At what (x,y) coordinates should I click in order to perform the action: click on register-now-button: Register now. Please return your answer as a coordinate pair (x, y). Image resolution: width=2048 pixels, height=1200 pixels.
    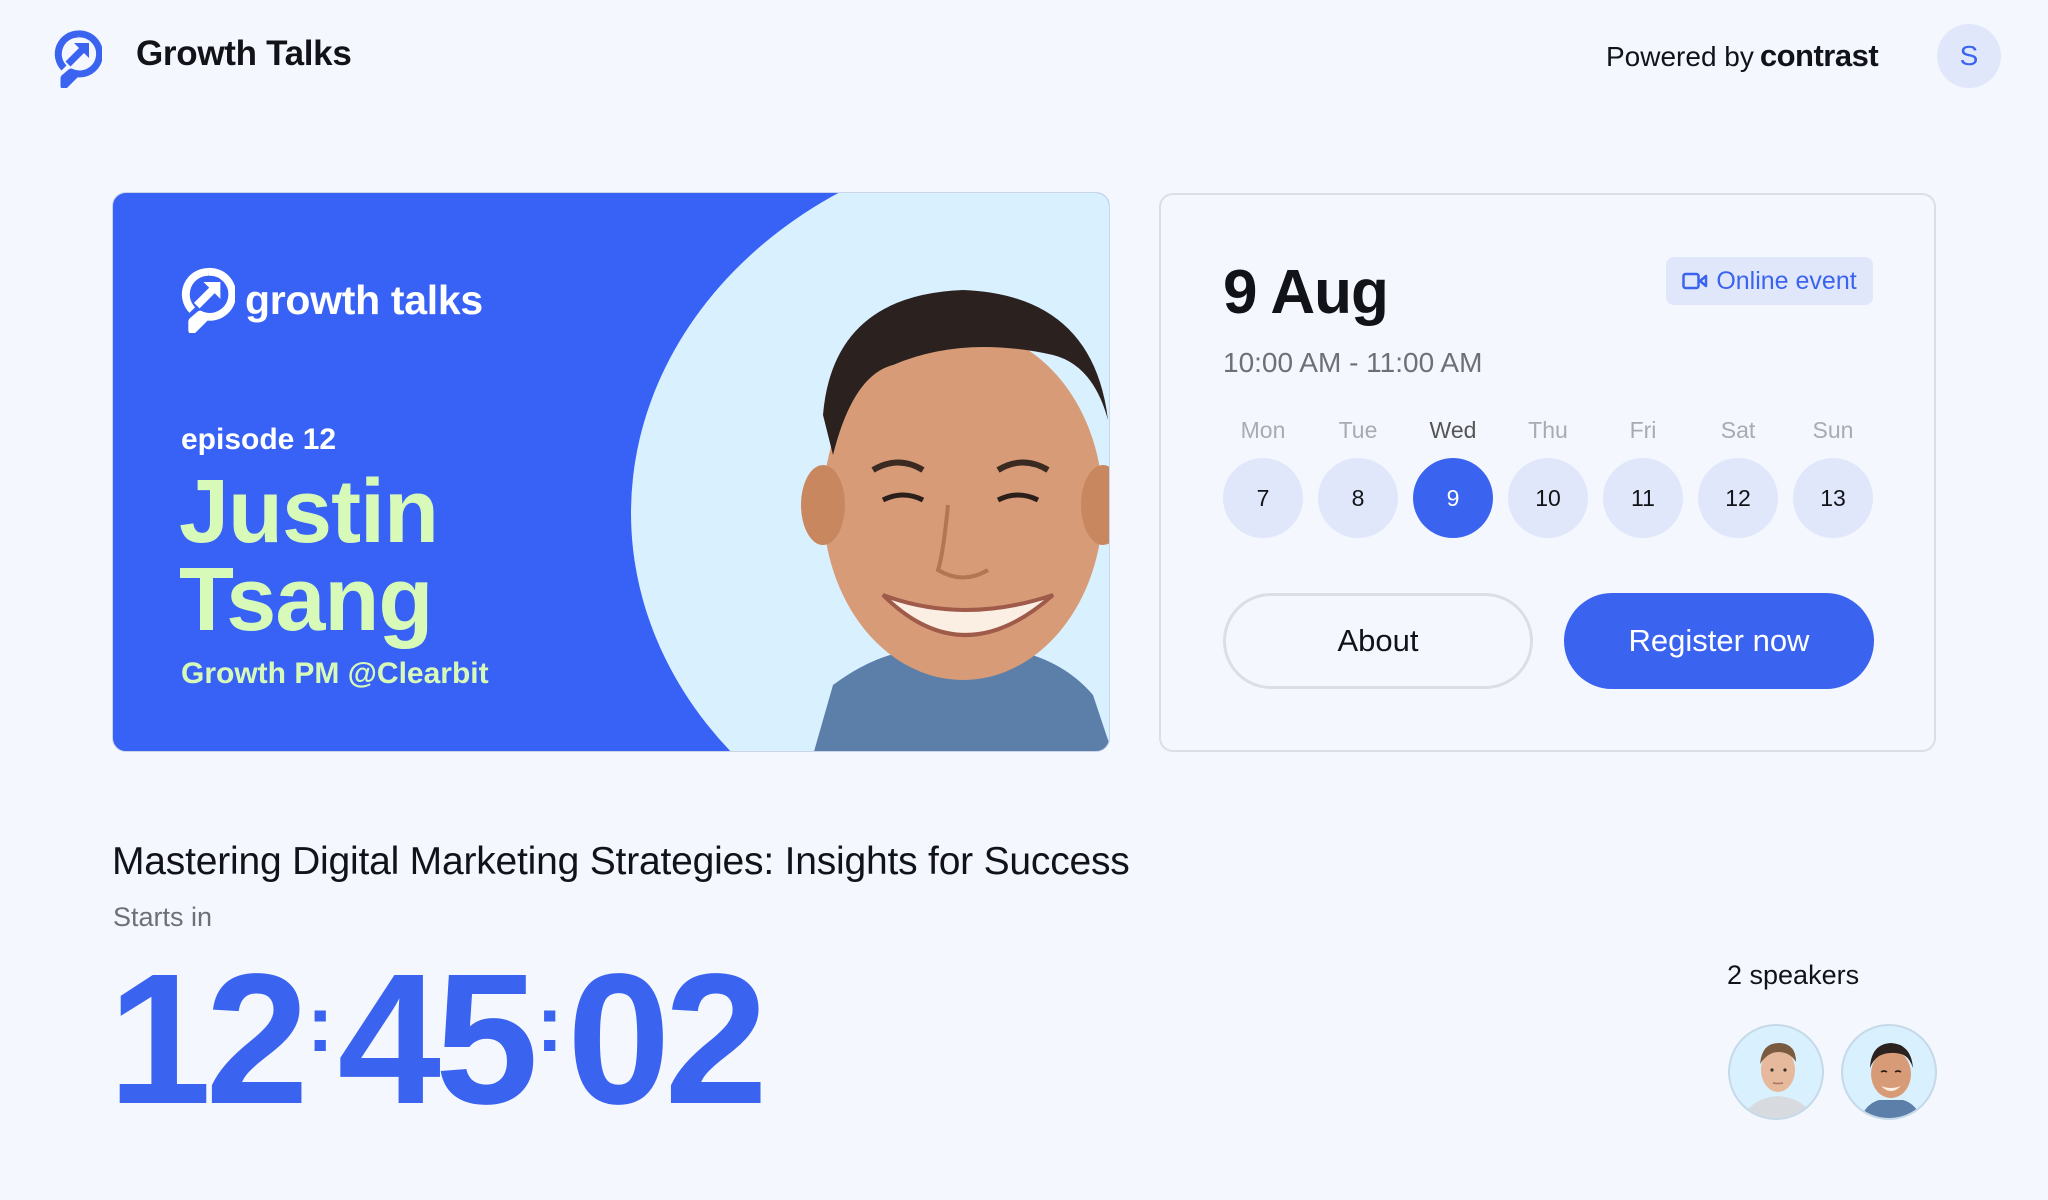
    Looking at the image, I should click on (1719, 641).